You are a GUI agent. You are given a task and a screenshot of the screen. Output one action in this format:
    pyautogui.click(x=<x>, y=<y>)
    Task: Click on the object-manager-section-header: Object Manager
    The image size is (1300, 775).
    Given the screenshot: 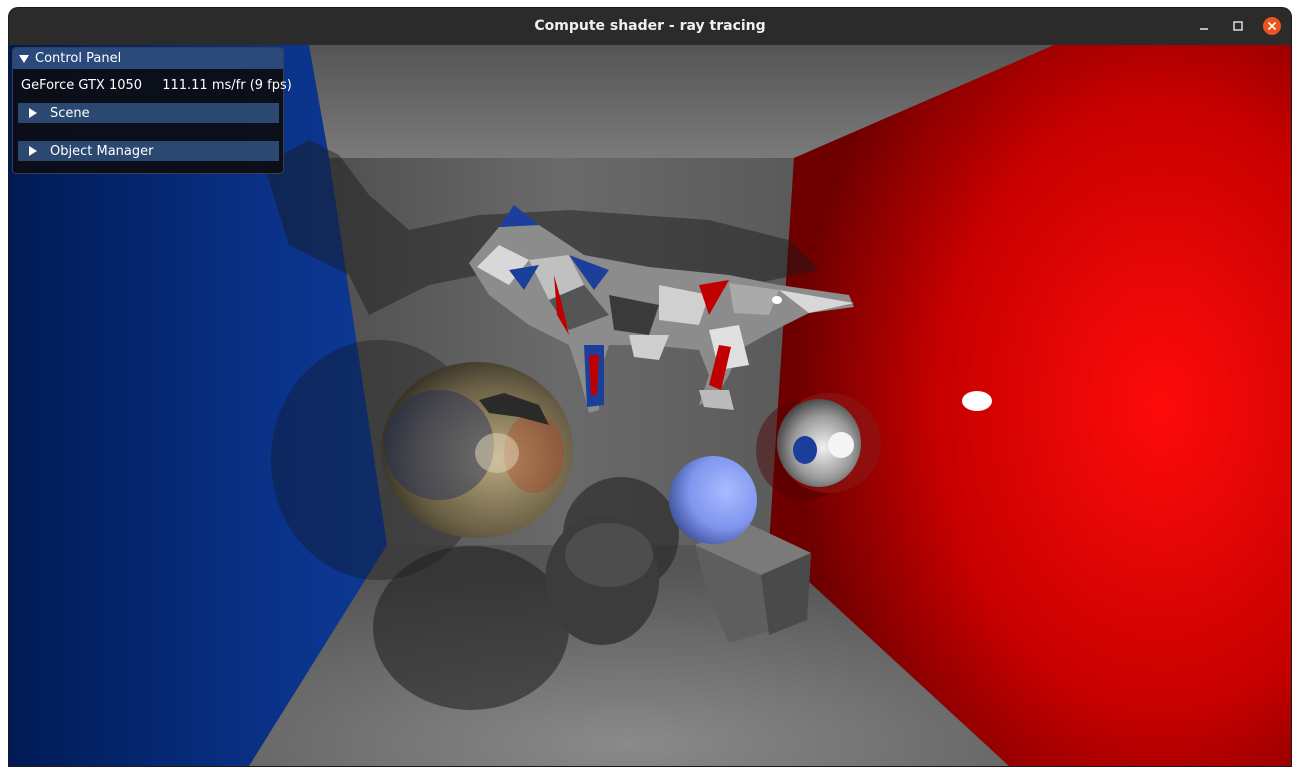 What is the action you would take?
    pyautogui.click(x=148, y=151)
    